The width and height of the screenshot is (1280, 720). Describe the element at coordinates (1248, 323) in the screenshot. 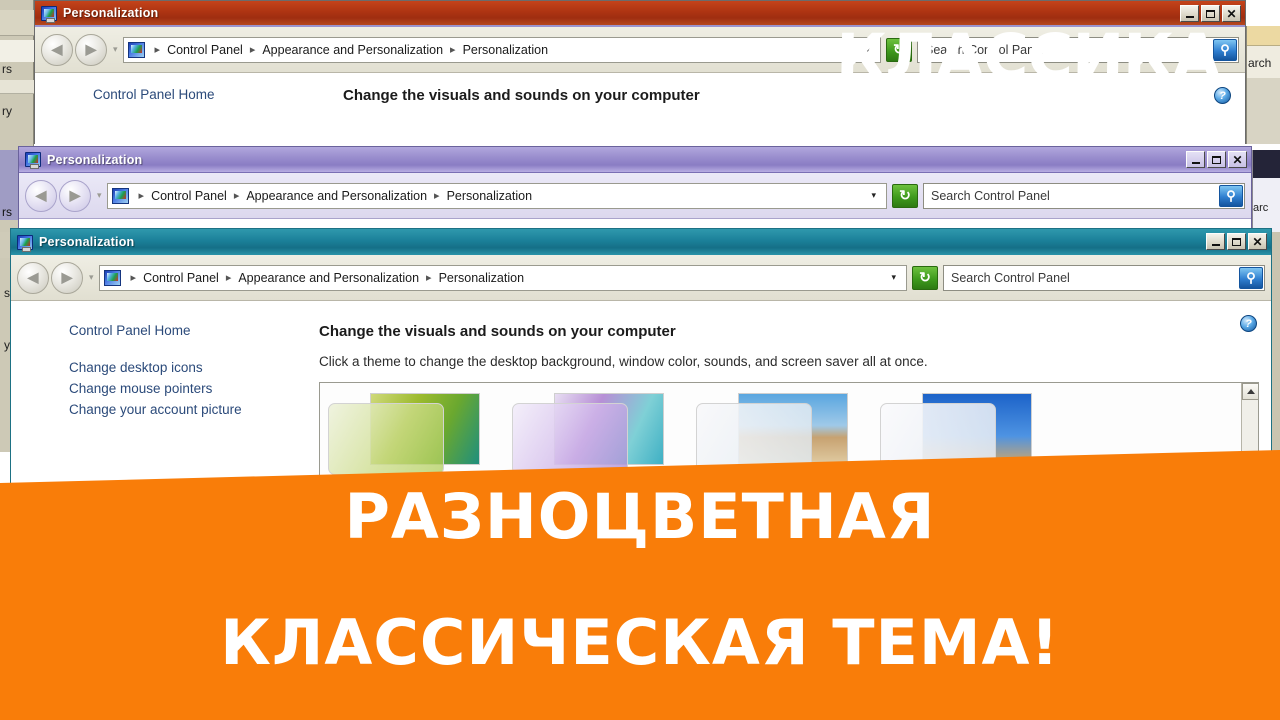

I see `help-icon: ?` at that location.